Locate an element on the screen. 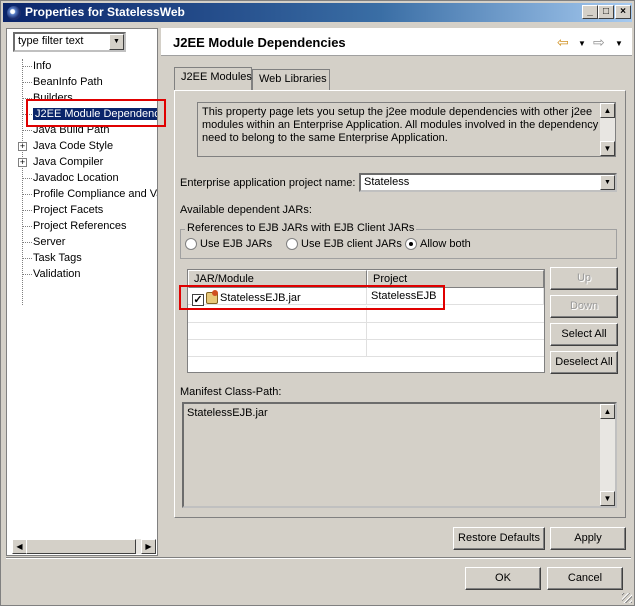  maximize-button: □ is located at coordinates (606, 12).